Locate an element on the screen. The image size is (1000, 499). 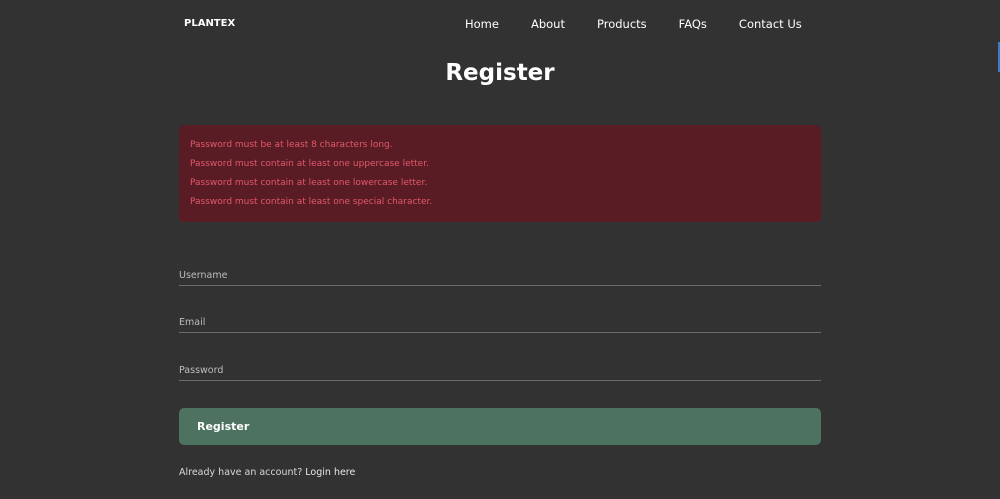
login-prompt-text: Already have an account? is located at coordinates (241, 472).